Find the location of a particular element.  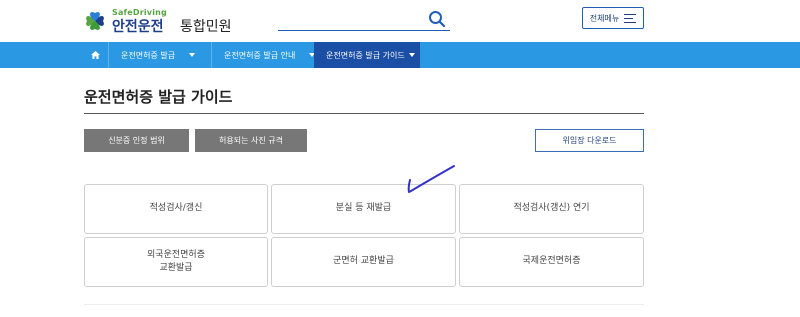

proxy-form-download-button: 위임장 다운로드 is located at coordinates (589, 140).